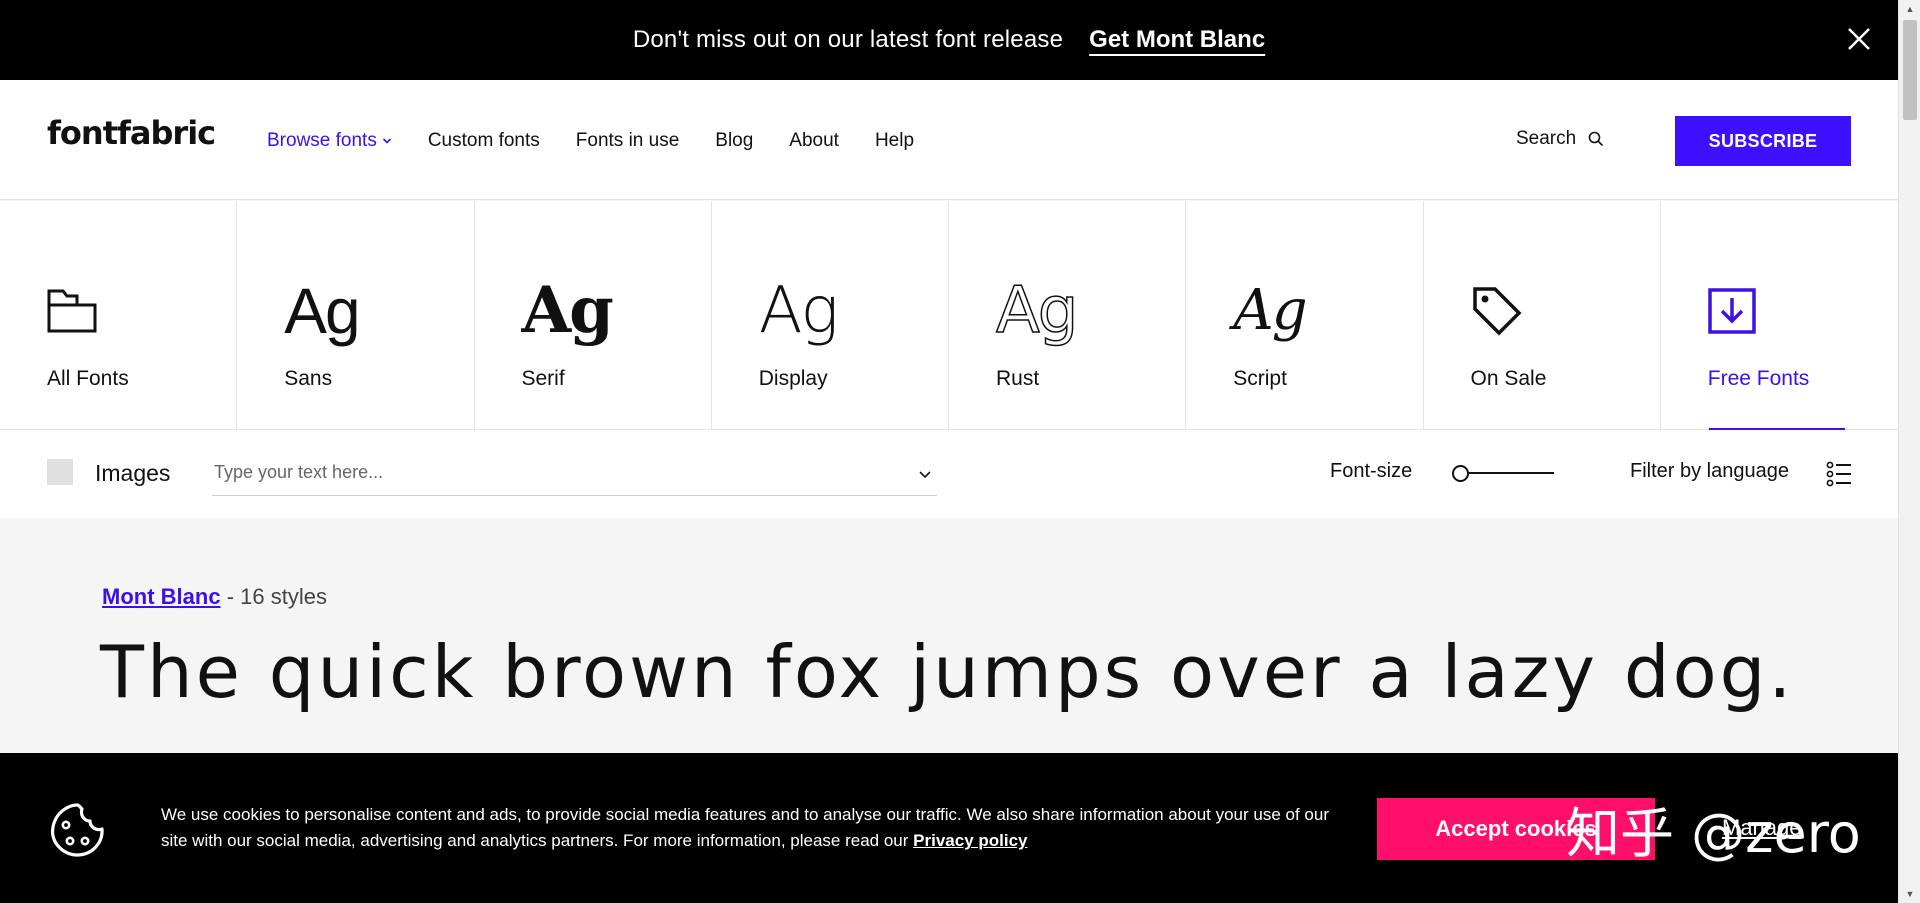 The image size is (1920, 903). Describe the element at coordinates (1909, 894) in the screenshot. I see `scroll-down-arrow: ▼` at that location.